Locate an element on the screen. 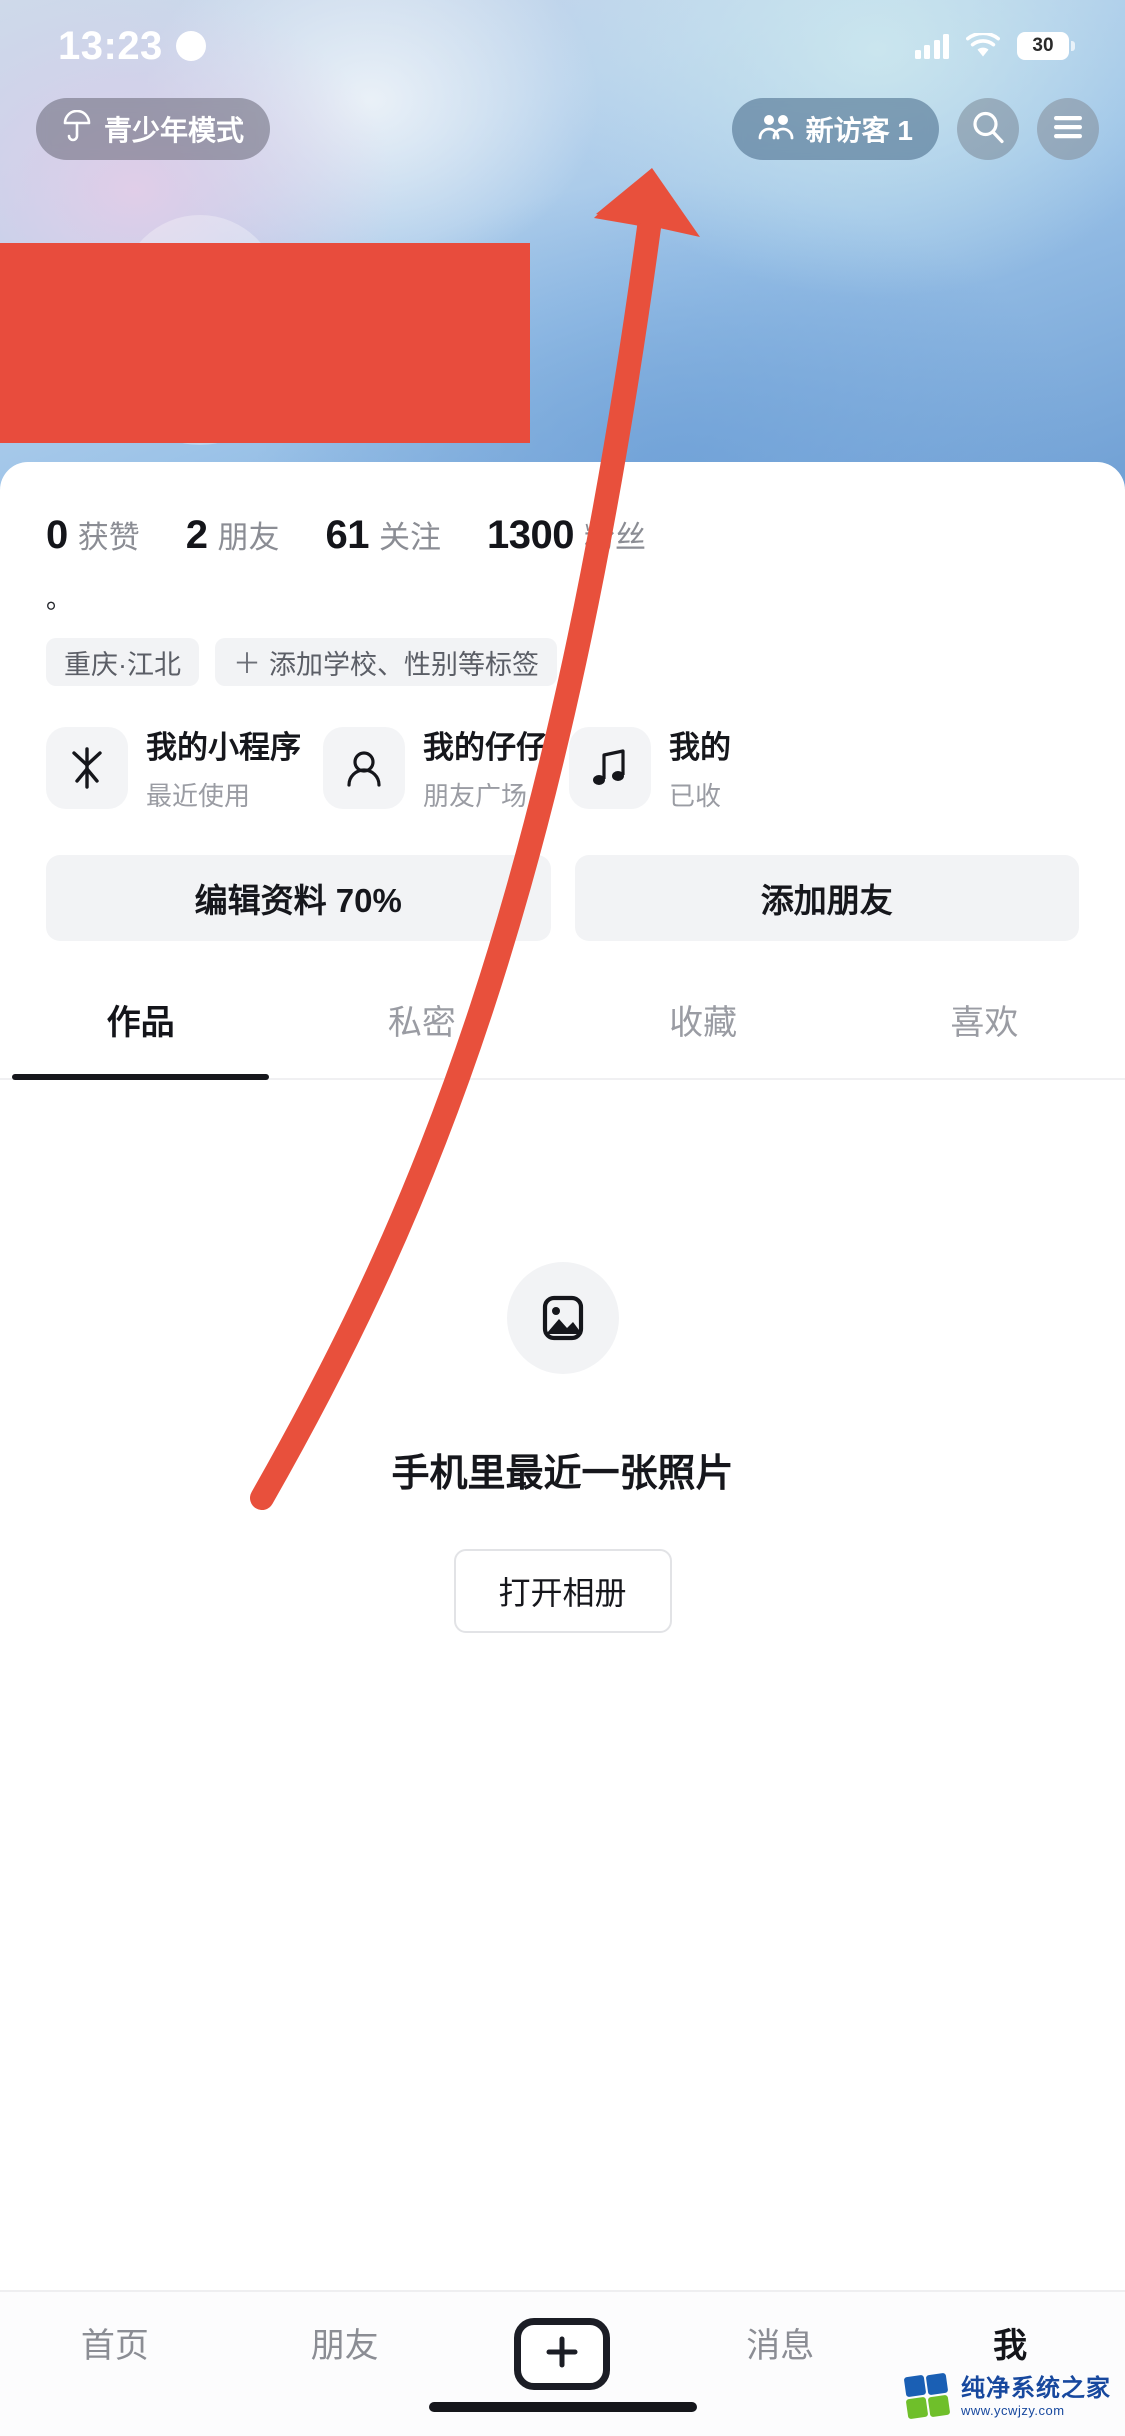 The width and height of the screenshot is (1125, 2436). wifi-icon is located at coordinates (983, 45).